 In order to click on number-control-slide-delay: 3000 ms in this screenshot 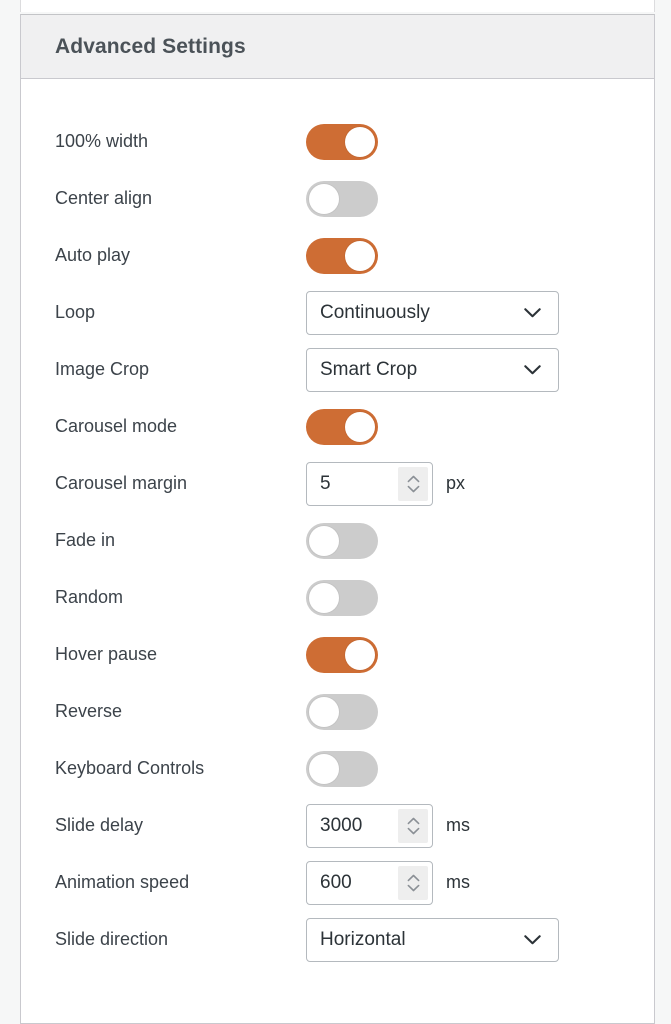, I will do `click(388, 825)`.